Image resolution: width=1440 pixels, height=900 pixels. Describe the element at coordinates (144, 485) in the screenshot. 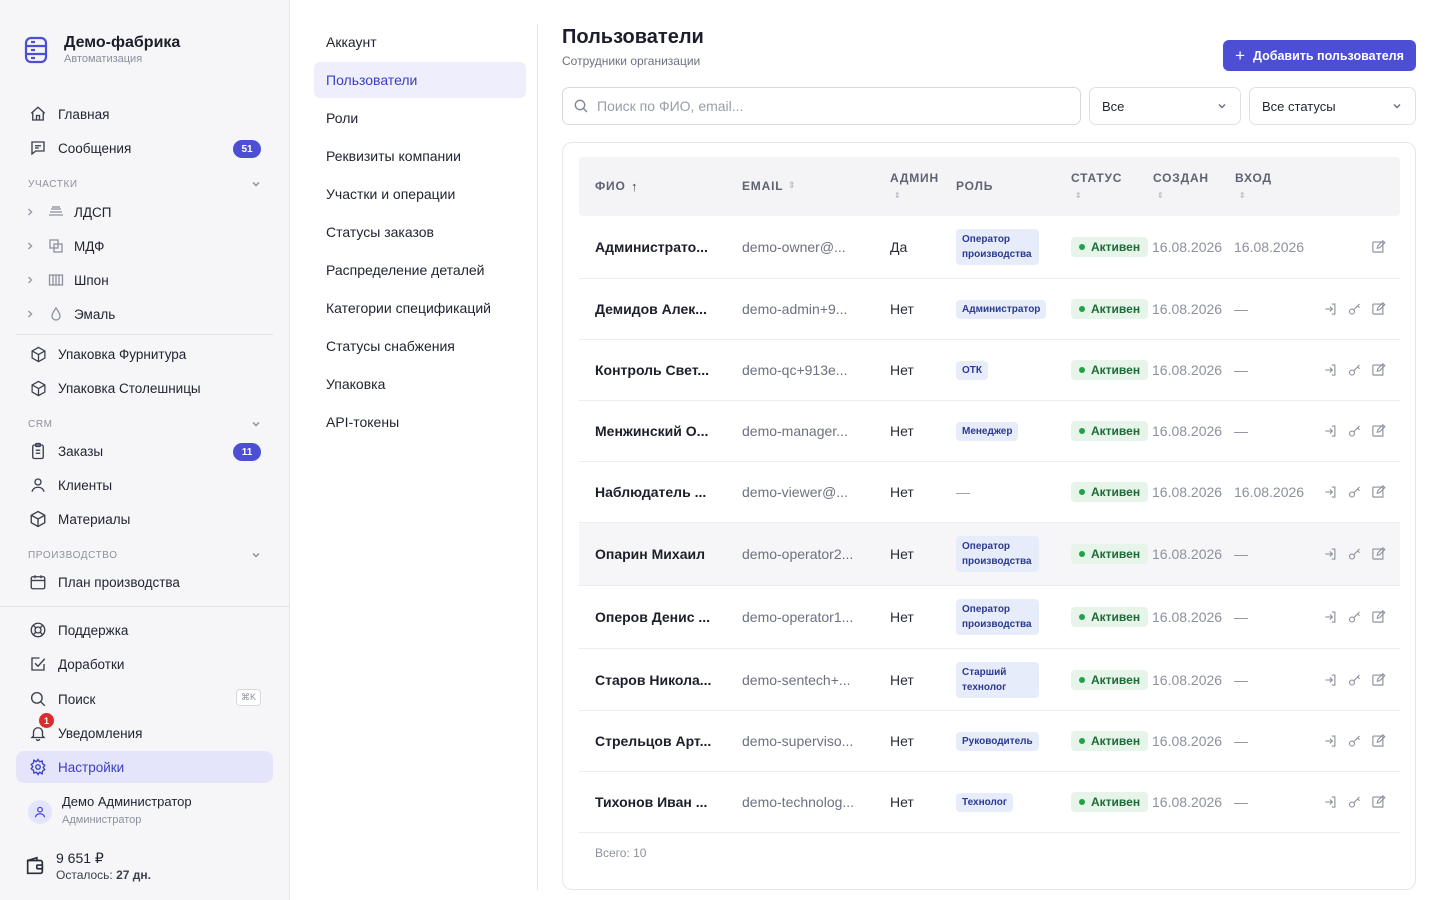

I see `nav-clients: Клиенты` at that location.